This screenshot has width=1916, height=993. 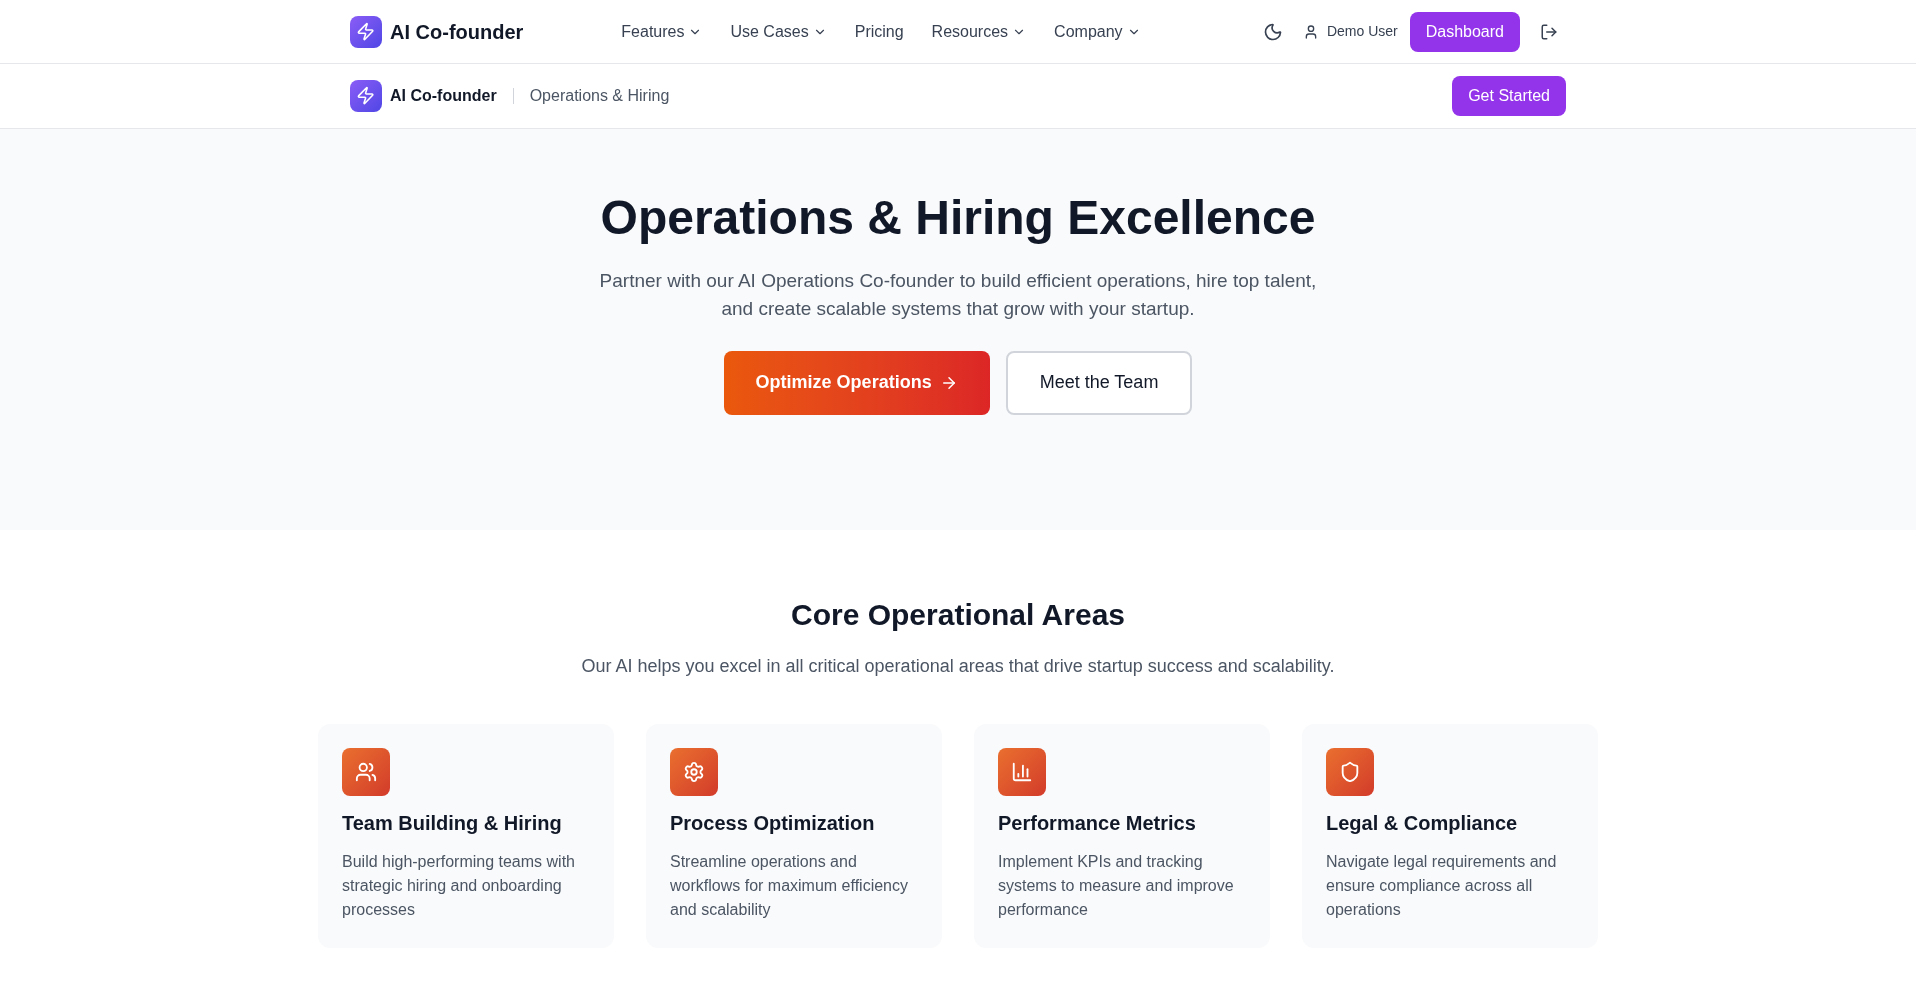 What do you see at coordinates (1097, 823) in the screenshot?
I see `card-title: Performance Metrics` at bounding box center [1097, 823].